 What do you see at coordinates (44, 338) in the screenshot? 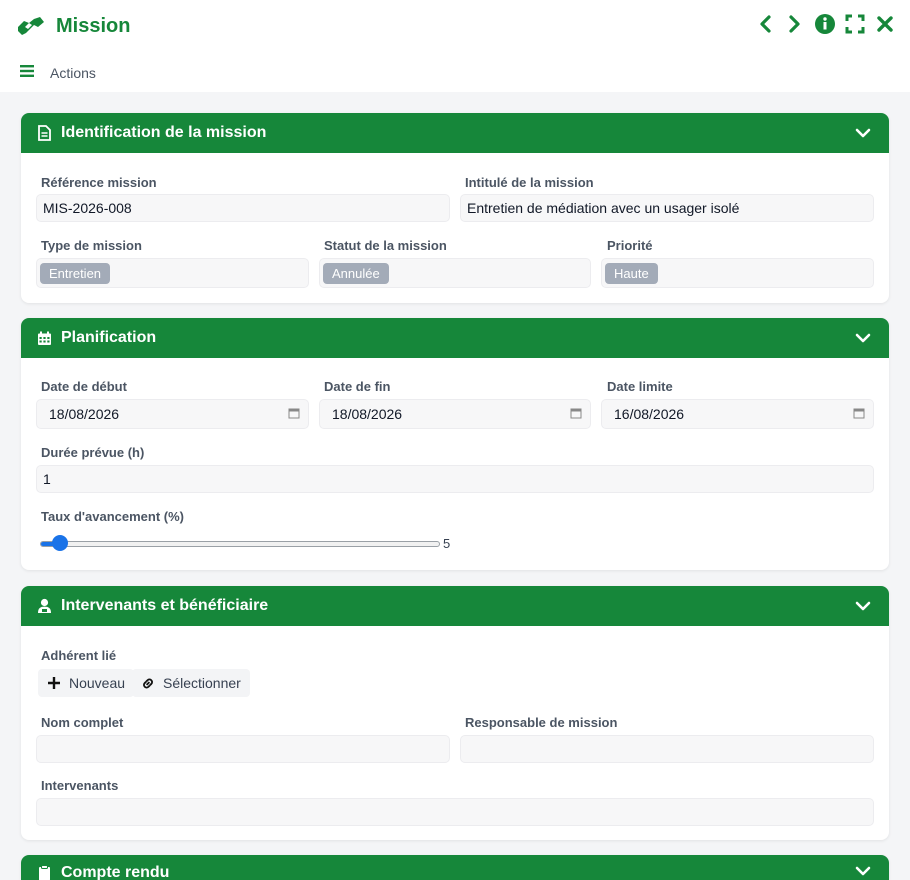
I see `calendar-icon` at bounding box center [44, 338].